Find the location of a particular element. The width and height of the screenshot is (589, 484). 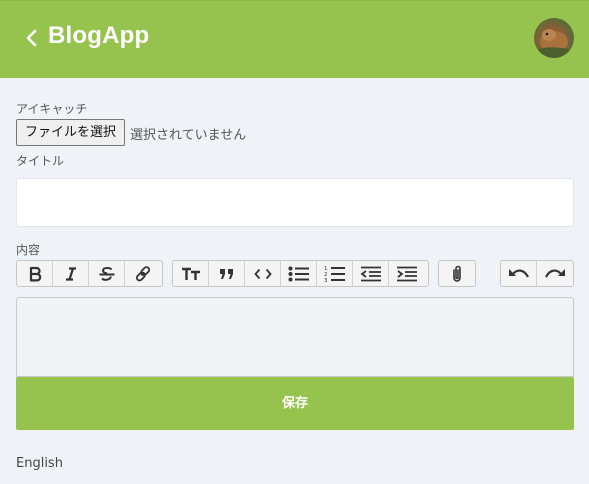

toolbar-text-tools is located at coordinates (89, 273).